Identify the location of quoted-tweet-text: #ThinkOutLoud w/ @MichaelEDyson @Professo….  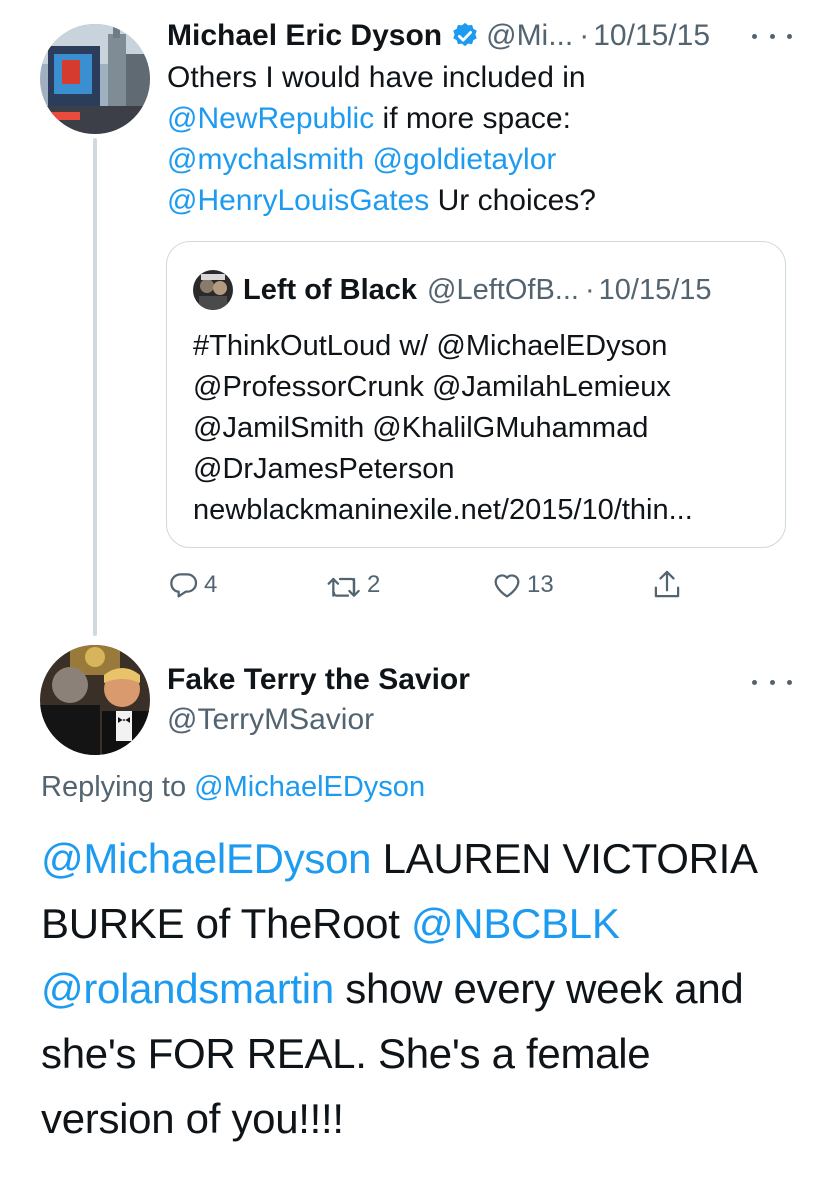
(443, 428).